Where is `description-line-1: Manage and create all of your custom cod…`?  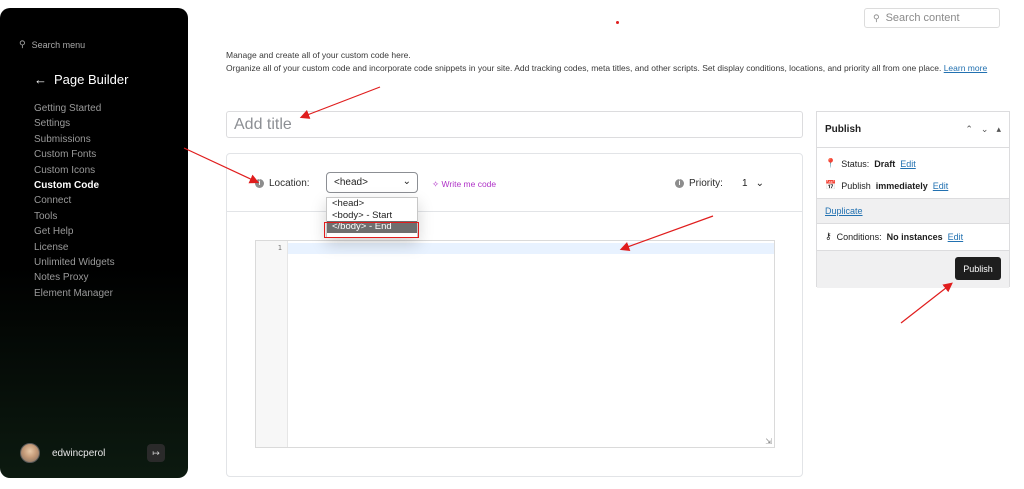
description-line-1: Manage and create all of your custom cod… is located at coordinates (318, 55).